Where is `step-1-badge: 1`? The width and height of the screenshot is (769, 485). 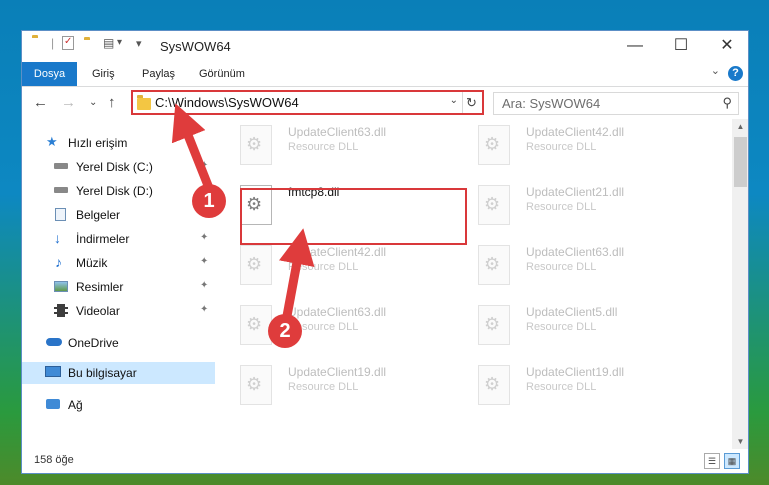 step-1-badge: 1 is located at coordinates (209, 201).